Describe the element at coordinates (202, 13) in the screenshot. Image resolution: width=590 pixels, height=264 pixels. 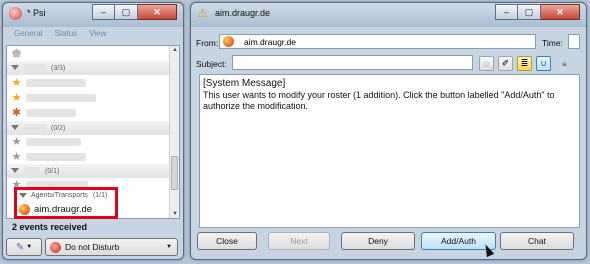
I see `warning-icon: ⚠` at that location.